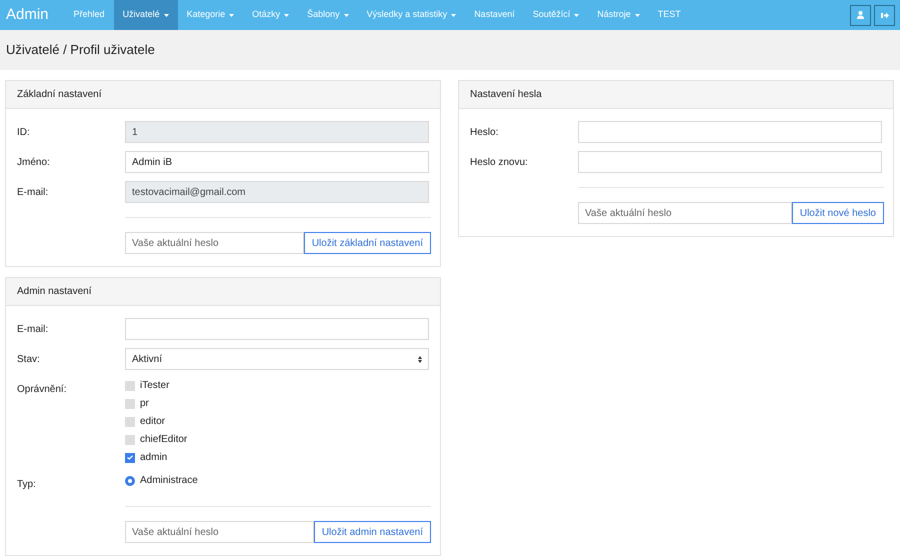 The height and width of the screenshot is (560, 900). What do you see at coordinates (367, 243) in the screenshot?
I see `save-button: Uložit základní nastavení` at bounding box center [367, 243].